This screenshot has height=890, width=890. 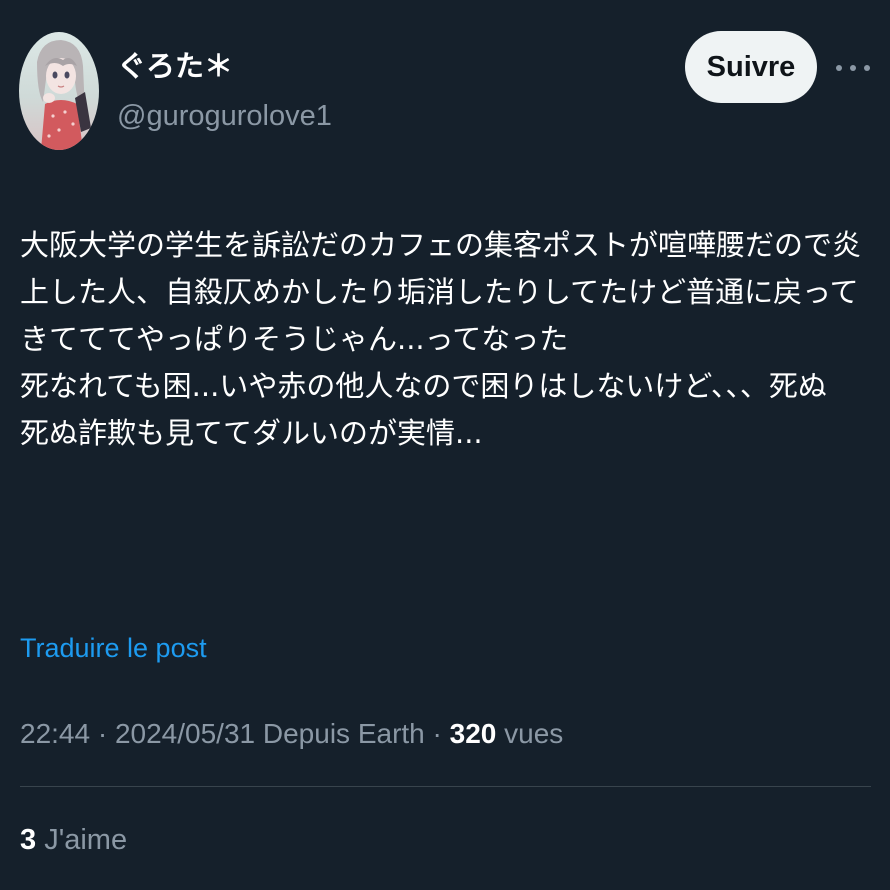 I want to click on follow-button: Suivre, so click(x=751, y=67).